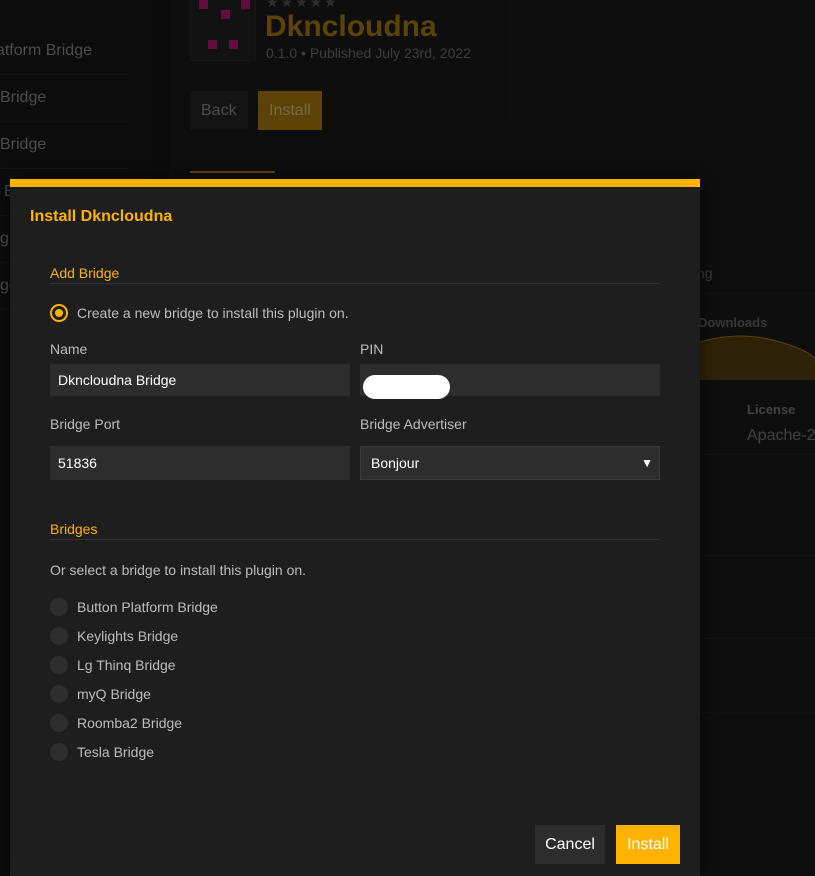  I want to click on bridge-option-label: Lg Thinq Bridge, so click(126, 665).